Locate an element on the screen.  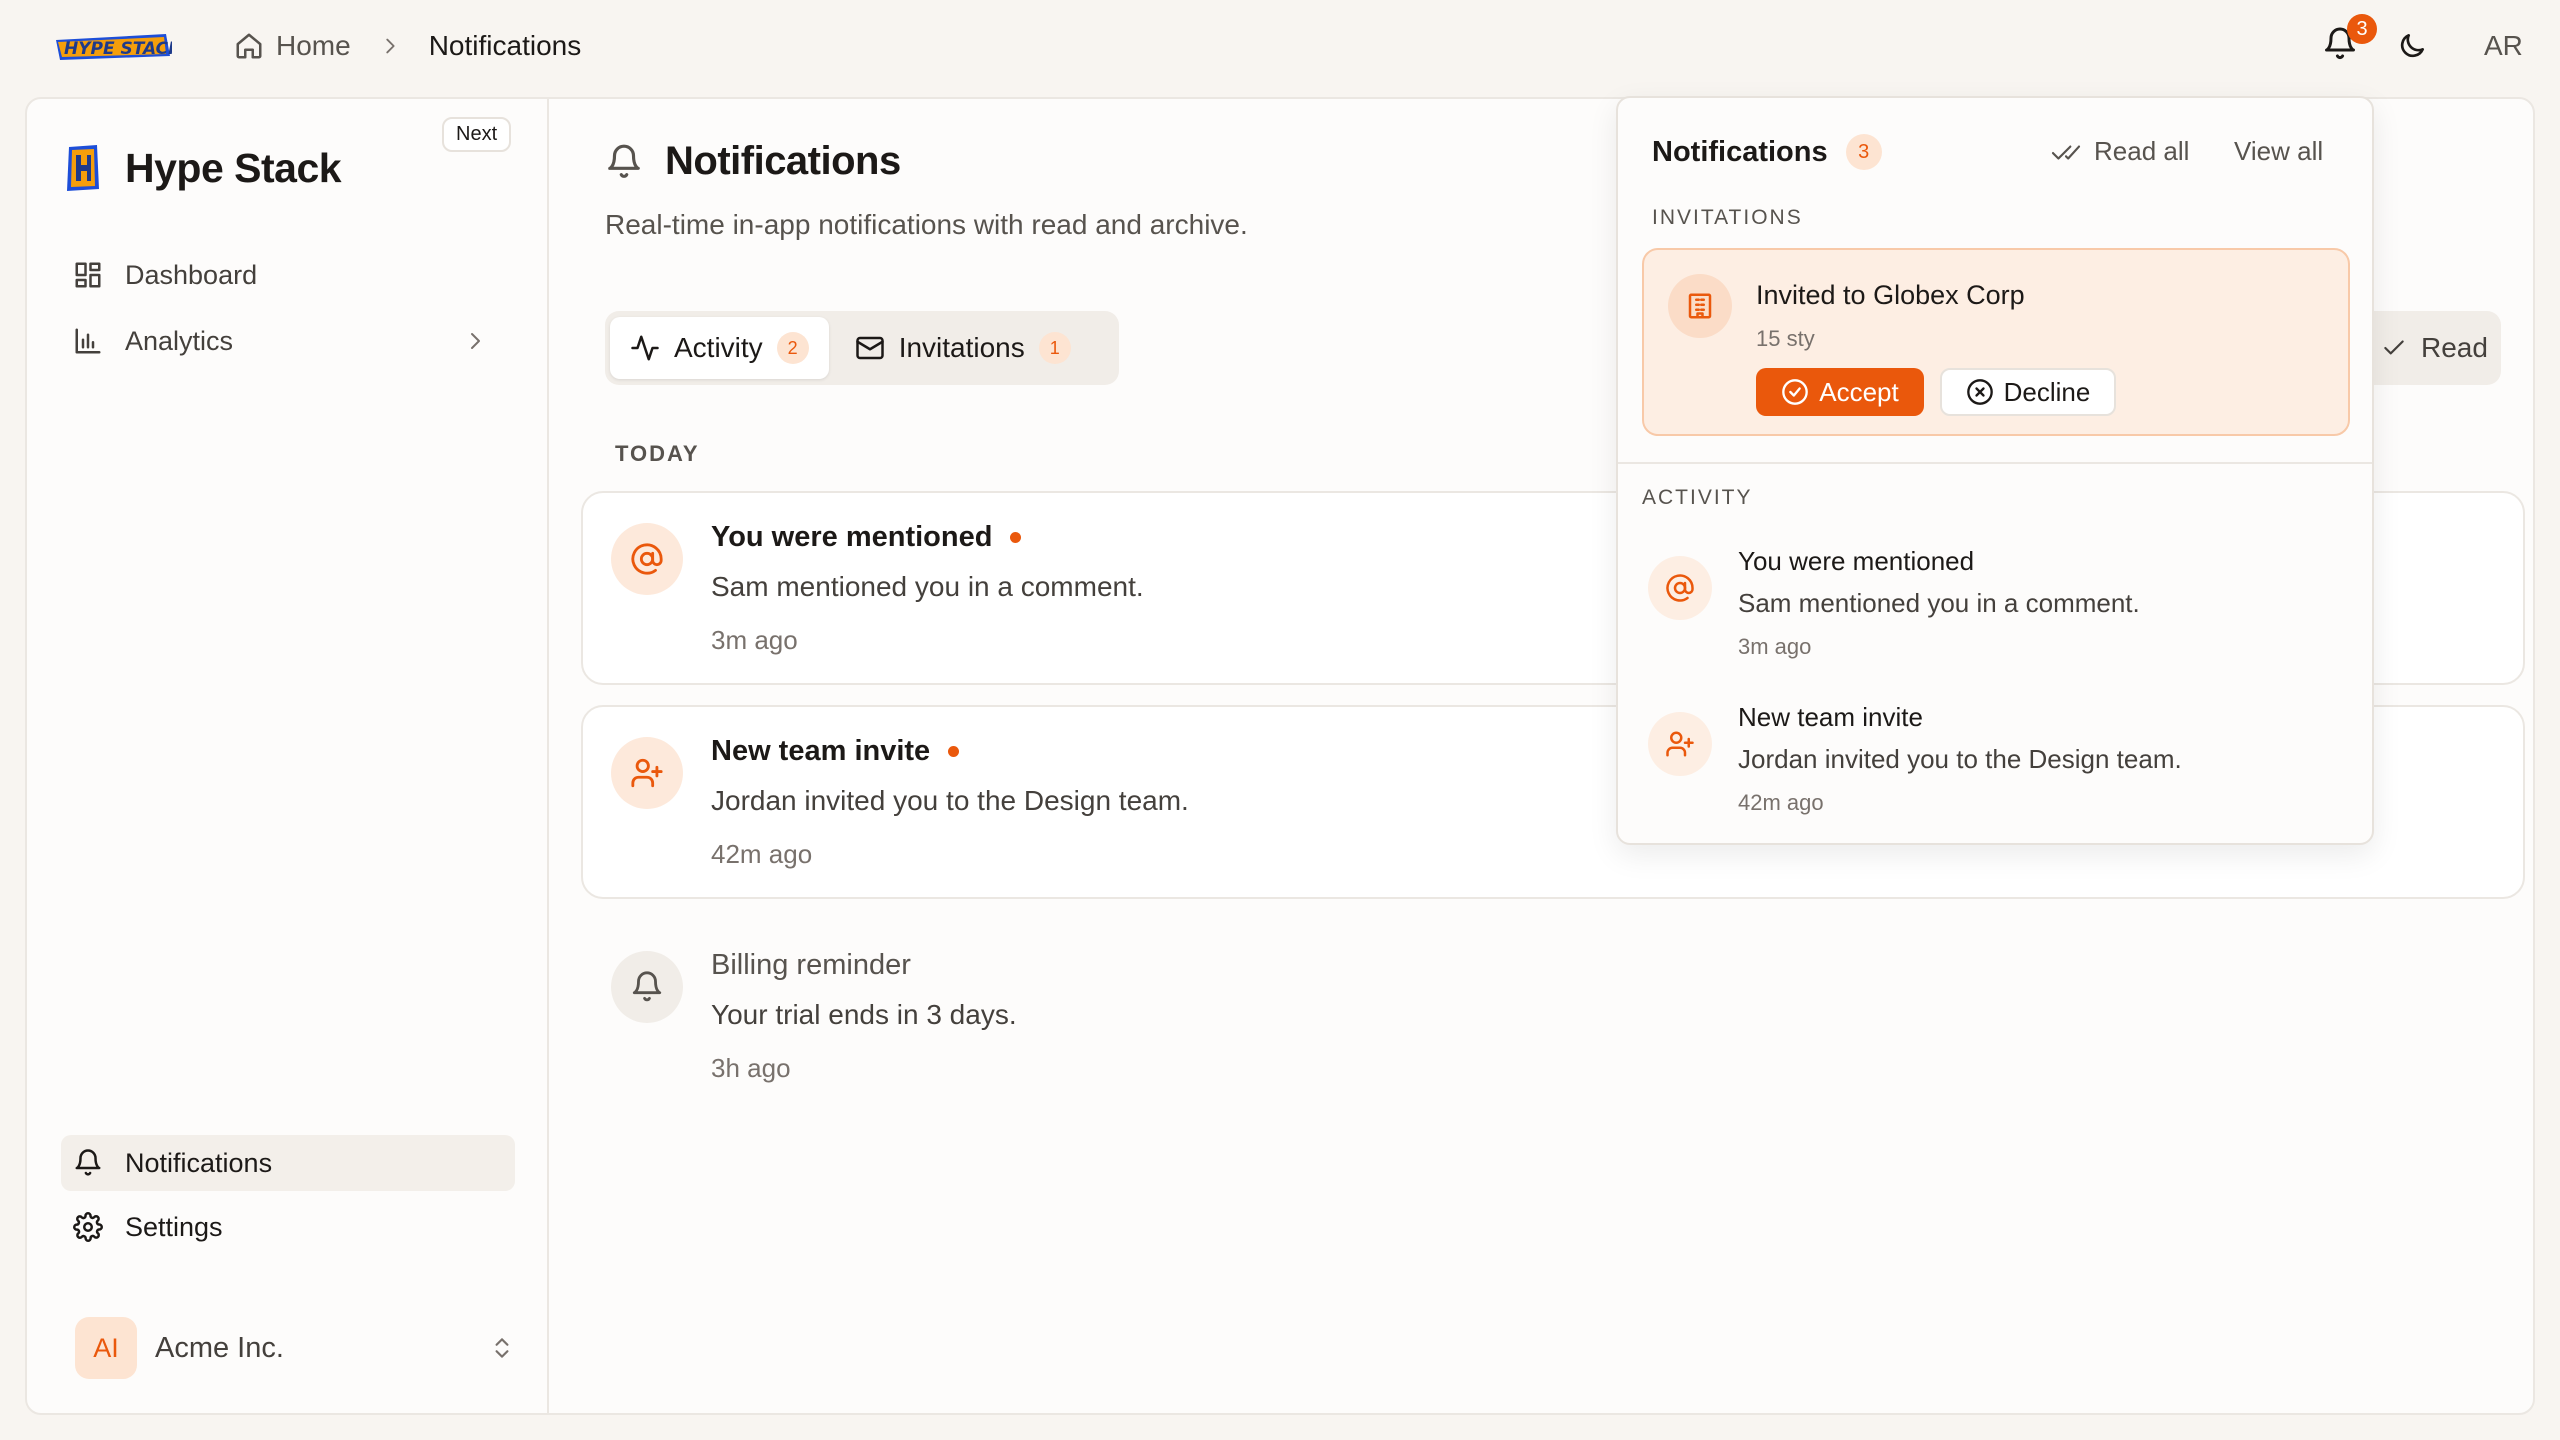
user-avatar: AR is located at coordinates (2503, 46).